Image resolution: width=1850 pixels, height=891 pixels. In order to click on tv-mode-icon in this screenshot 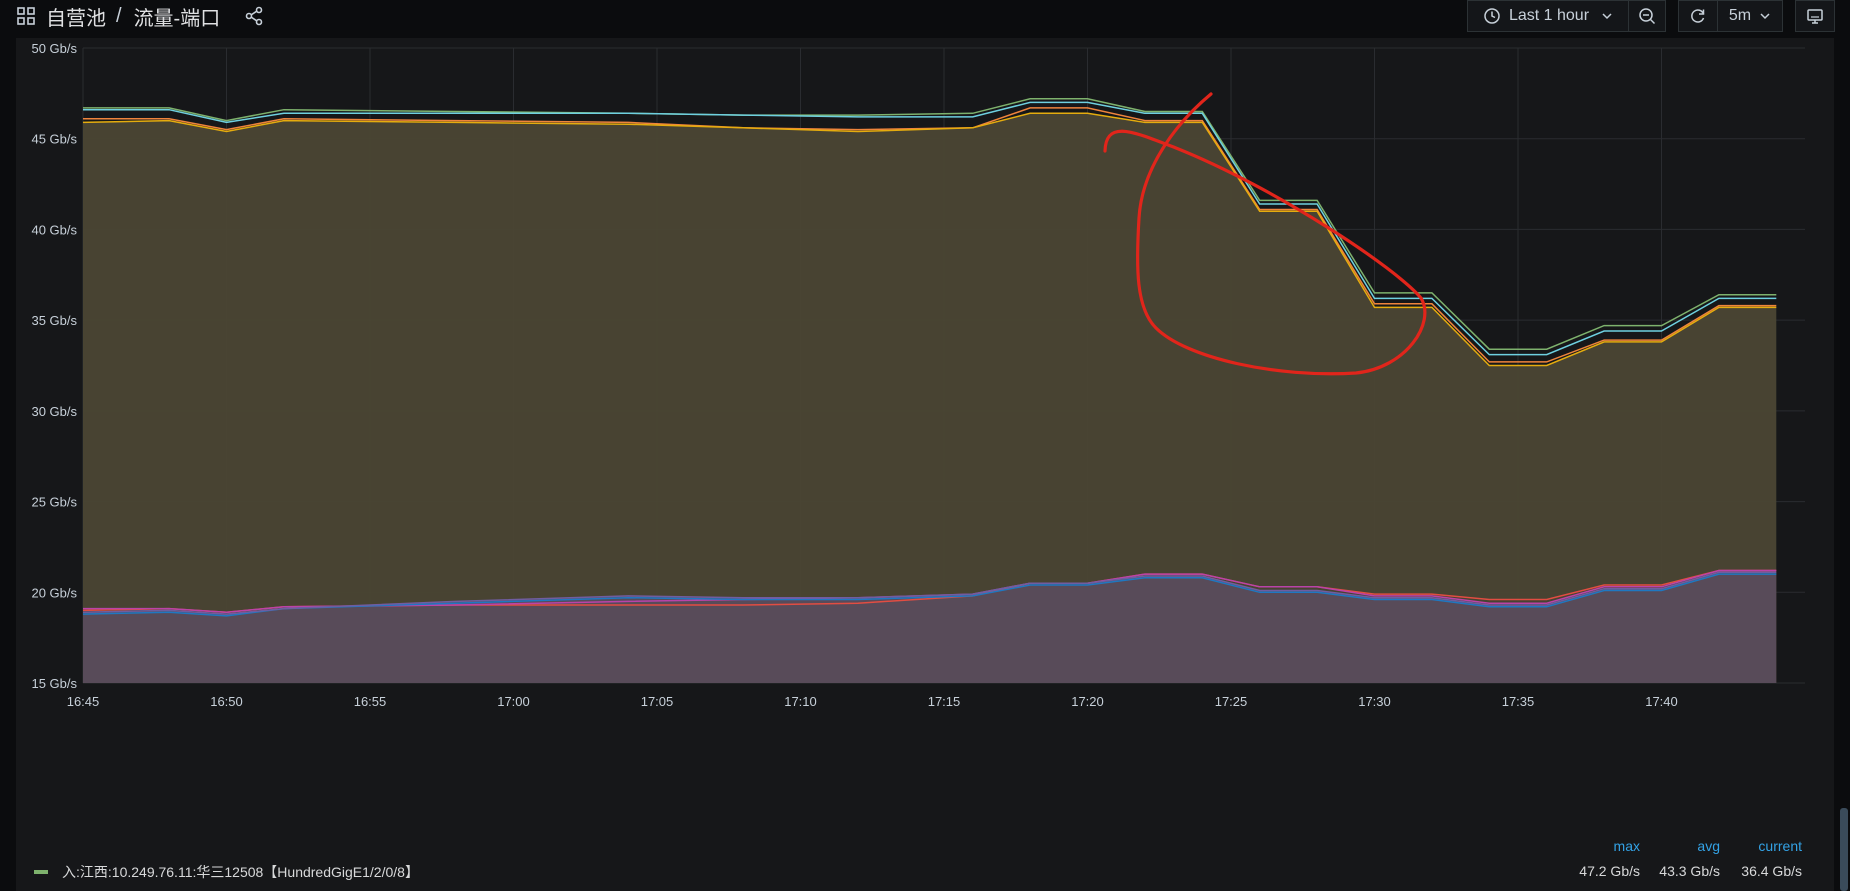, I will do `click(1815, 16)`.